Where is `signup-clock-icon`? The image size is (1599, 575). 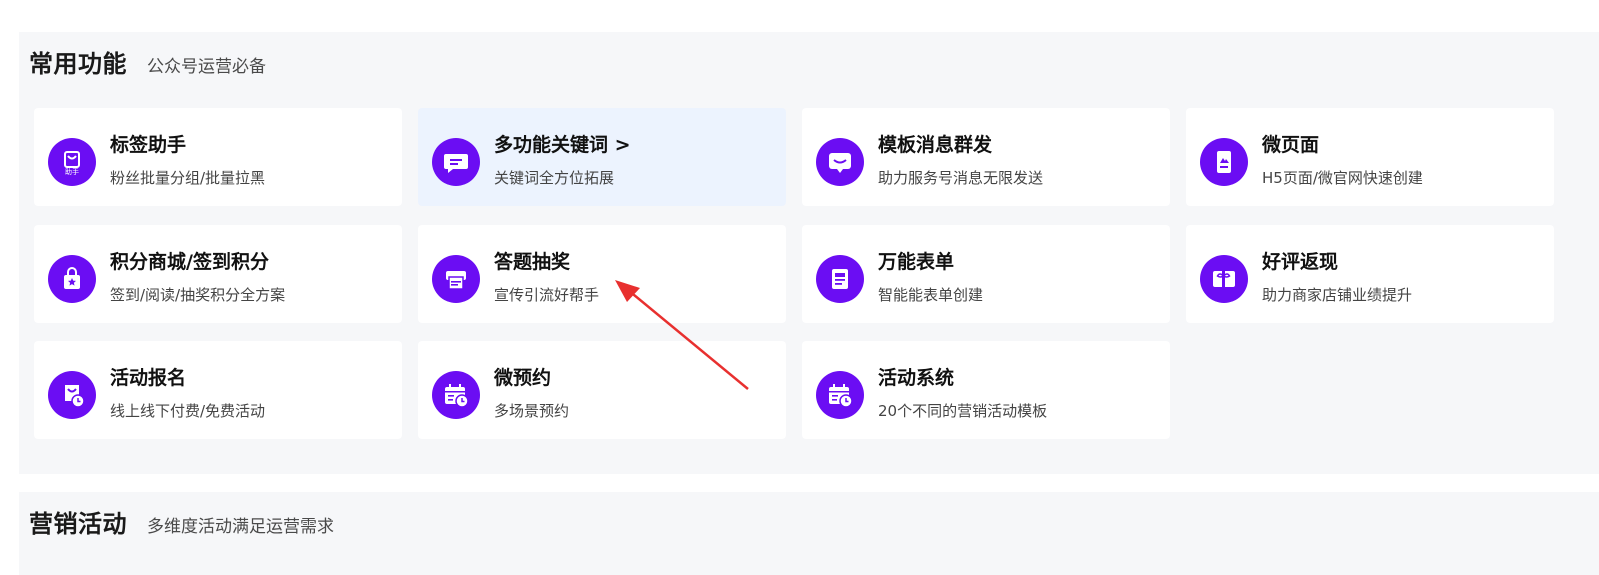
signup-clock-icon is located at coordinates (72, 395).